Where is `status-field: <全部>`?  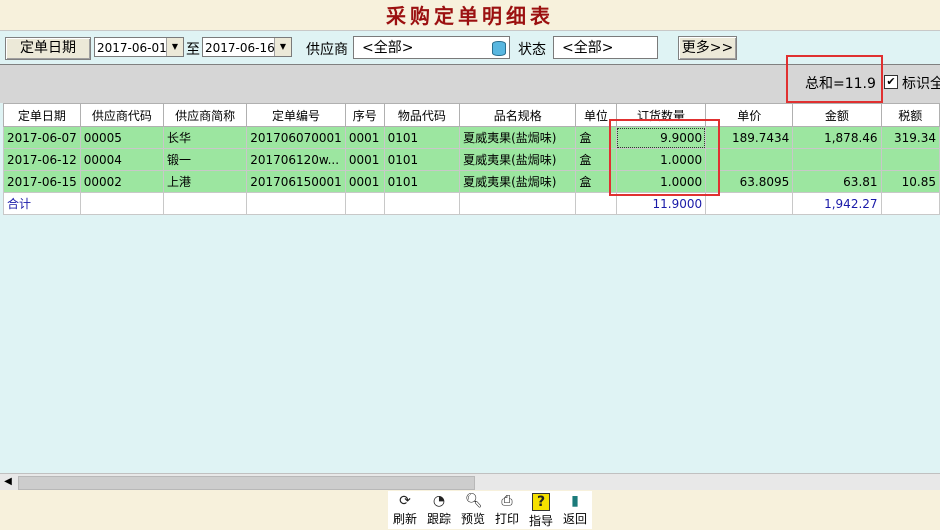
status-field: <全部> is located at coordinates (605, 47).